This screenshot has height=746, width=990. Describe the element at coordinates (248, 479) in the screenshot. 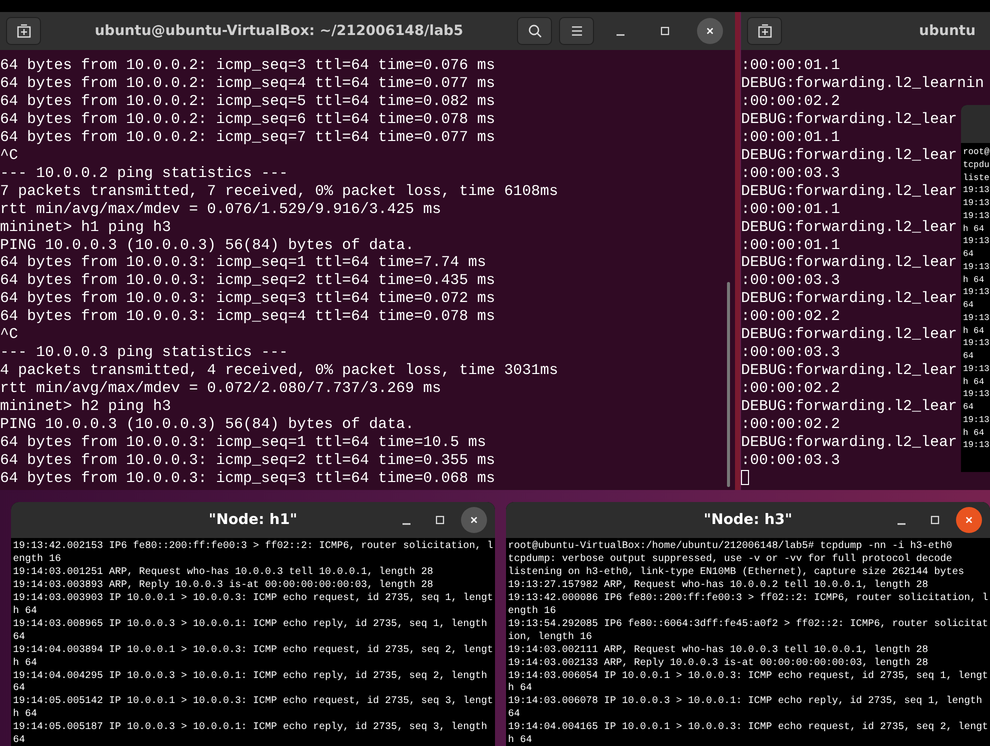

I see `terminal-line: 64 bytes from 10.0.0.3: icmp_seq=3 ttl=64 time=0.068 ms` at that location.